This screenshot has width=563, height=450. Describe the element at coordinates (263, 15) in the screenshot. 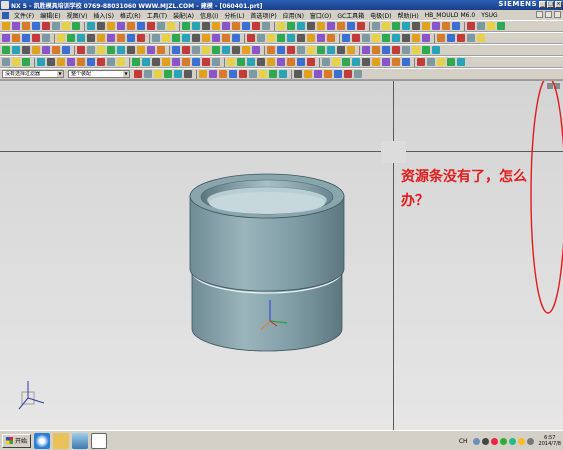

I see `menu-preferences: 首选项(P)` at that location.